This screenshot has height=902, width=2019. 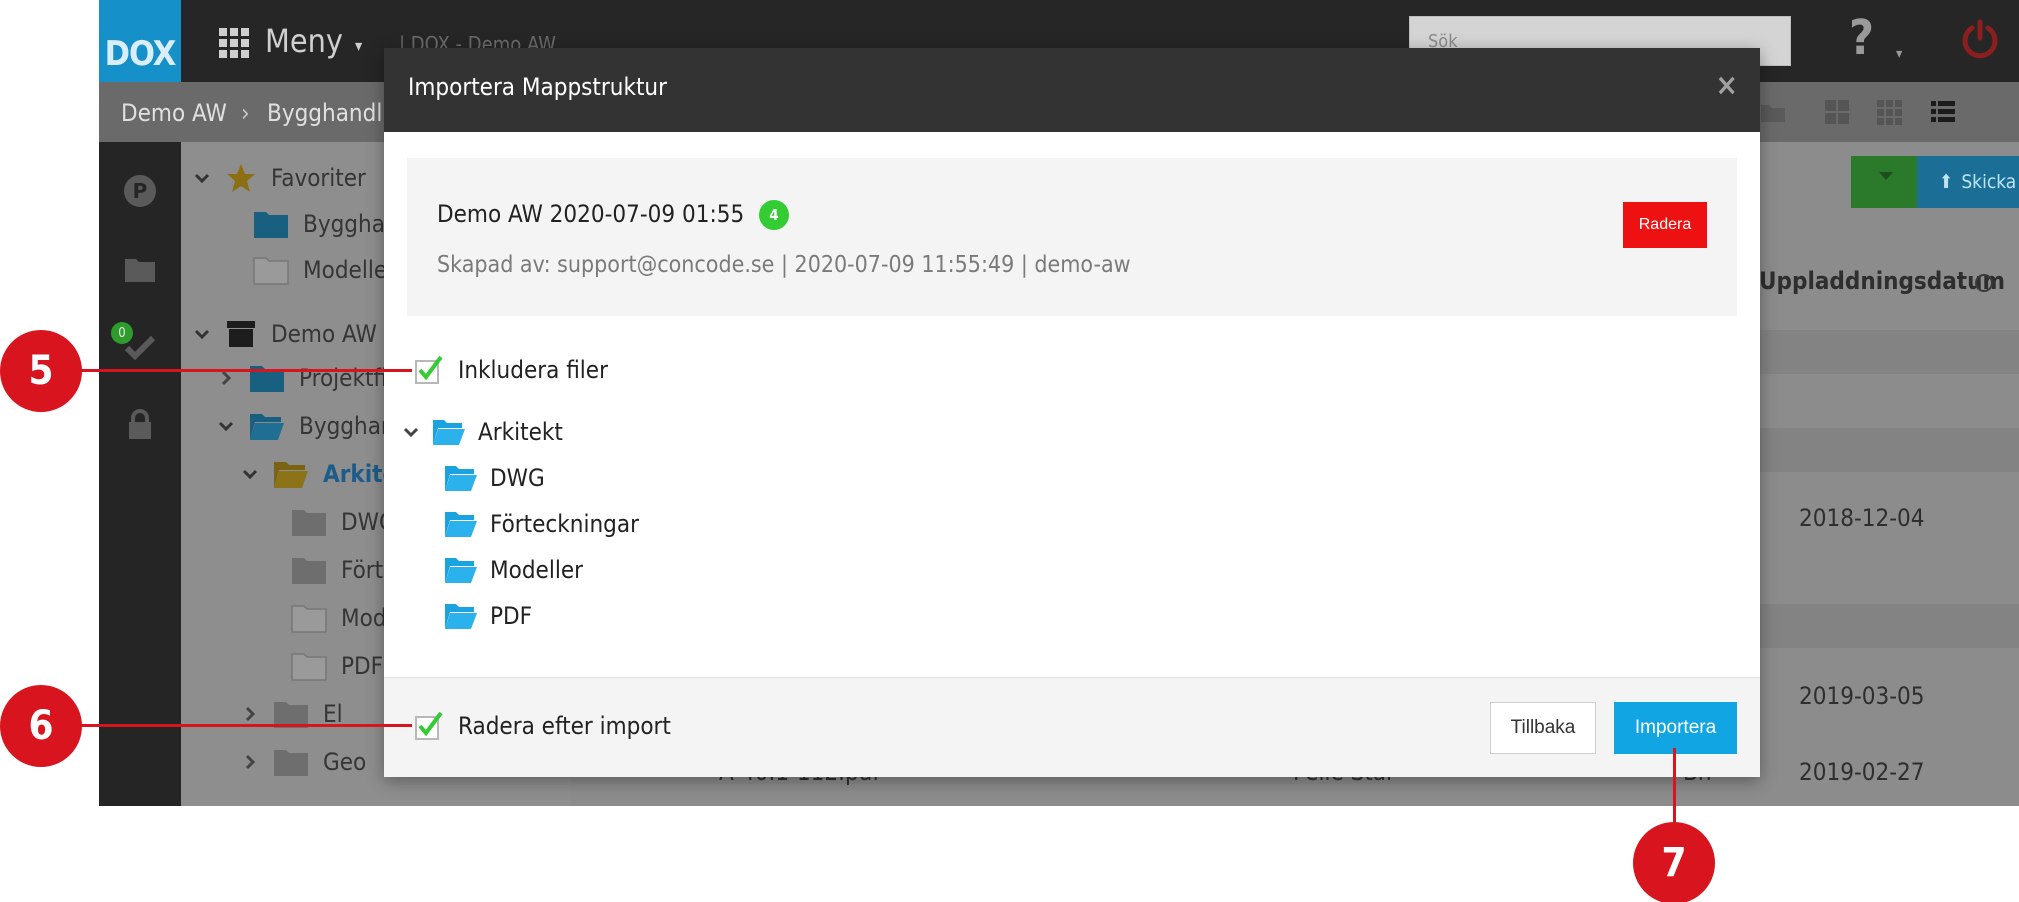 What do you see at coordinates (1980, 39) in the screenshot?
I see `power-icon` at bounding box center [1980, 39].